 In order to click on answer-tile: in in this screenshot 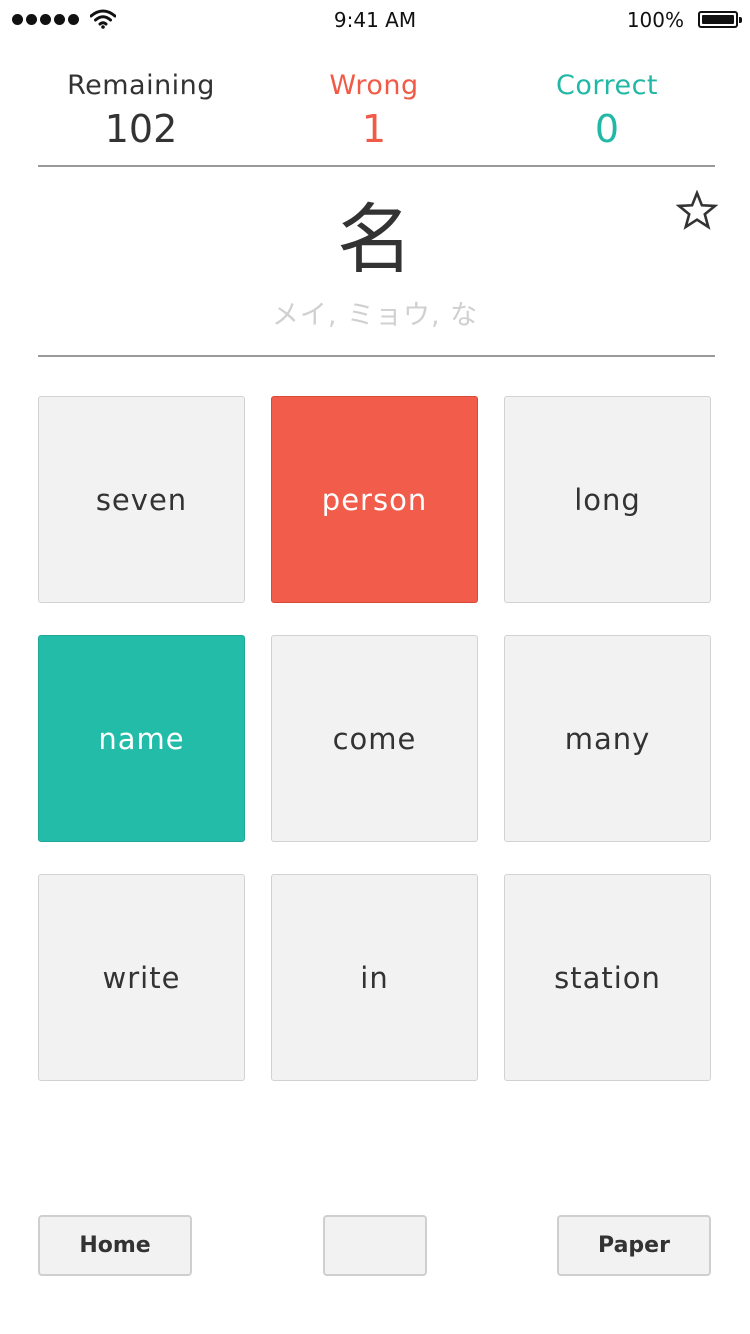, I will do `click(374, 977)`.